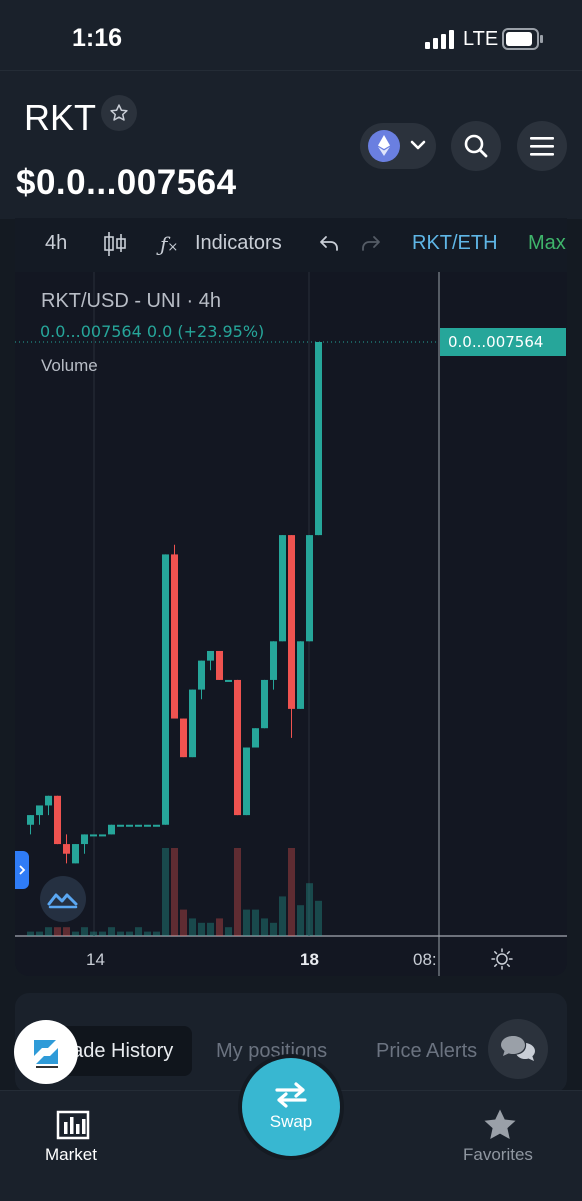 The height and width of the screenshot is (1201, 582). What do you see at coordinates (131, 301) in the screenshot?
I see `chart-legend: RKT/USD - UNI · 4h` at bounding box center [131, 301].